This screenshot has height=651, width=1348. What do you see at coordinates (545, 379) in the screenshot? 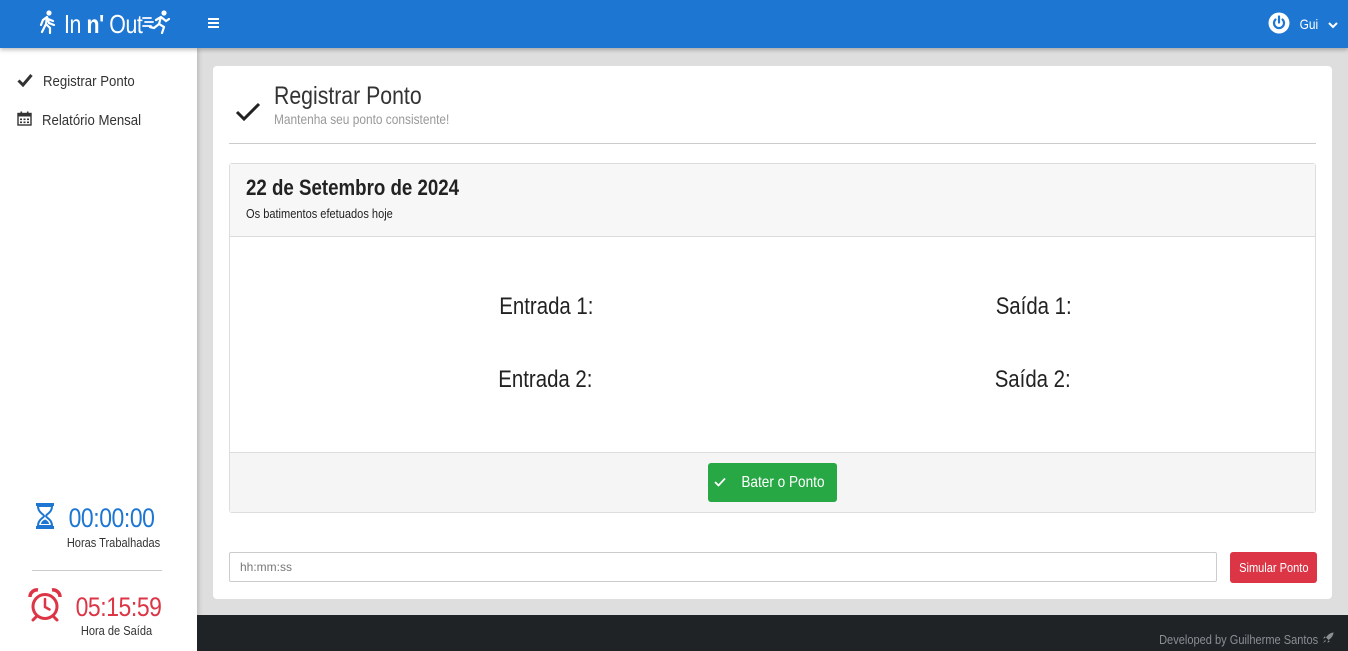
I see `entrada-2-label: Entrada 2:` at bounding box center [545, 379].